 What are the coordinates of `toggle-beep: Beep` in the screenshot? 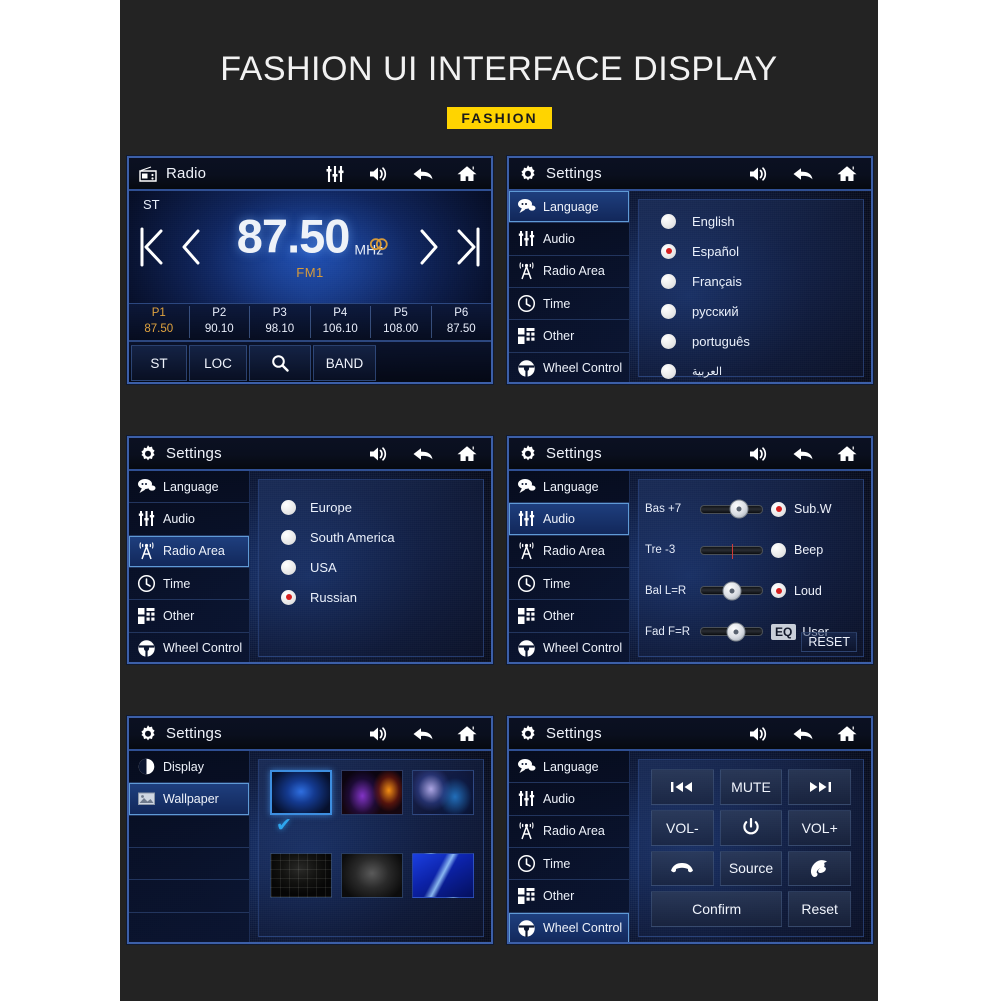 It's located at (815, 550).